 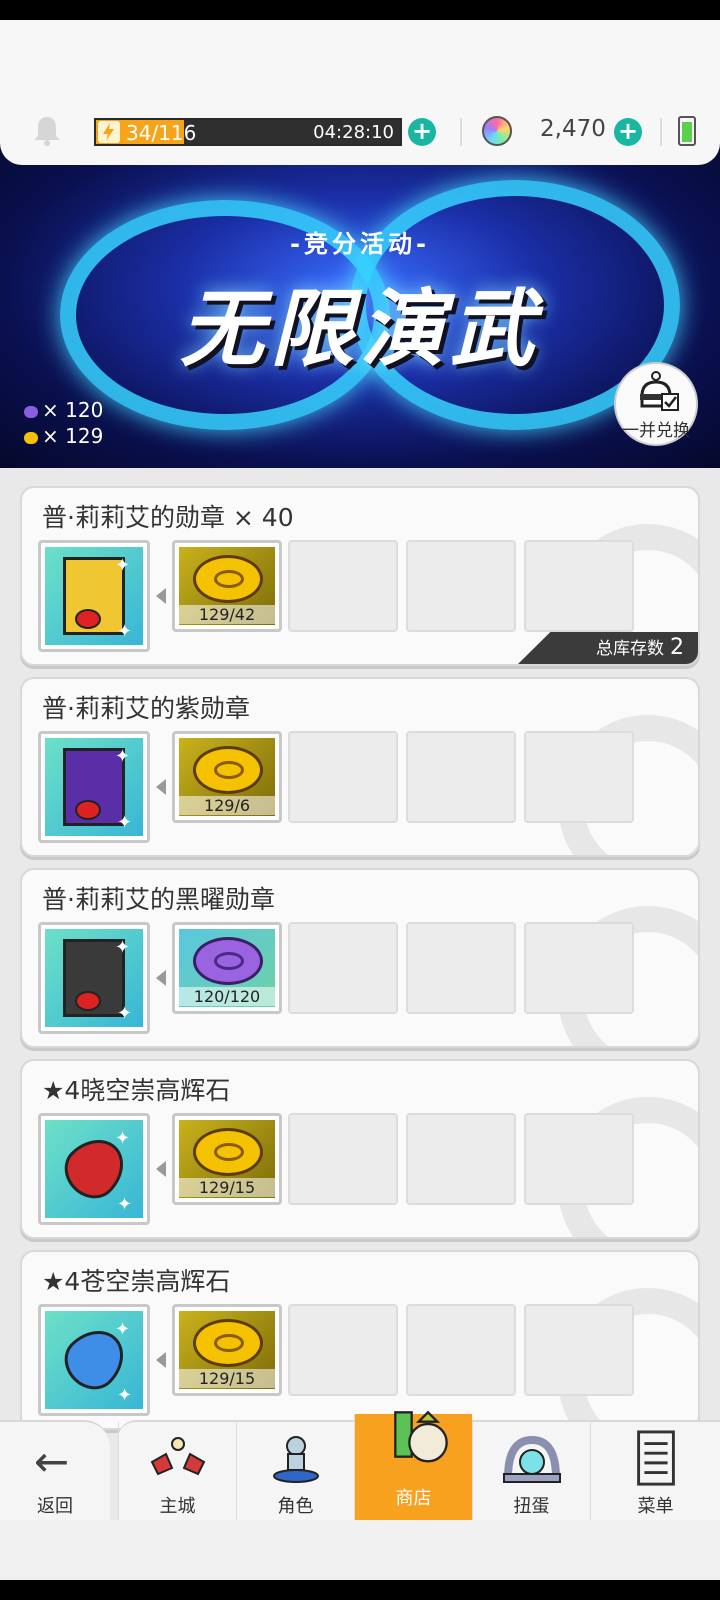 I want to click on battery-icon, so click(x=687, y=131).